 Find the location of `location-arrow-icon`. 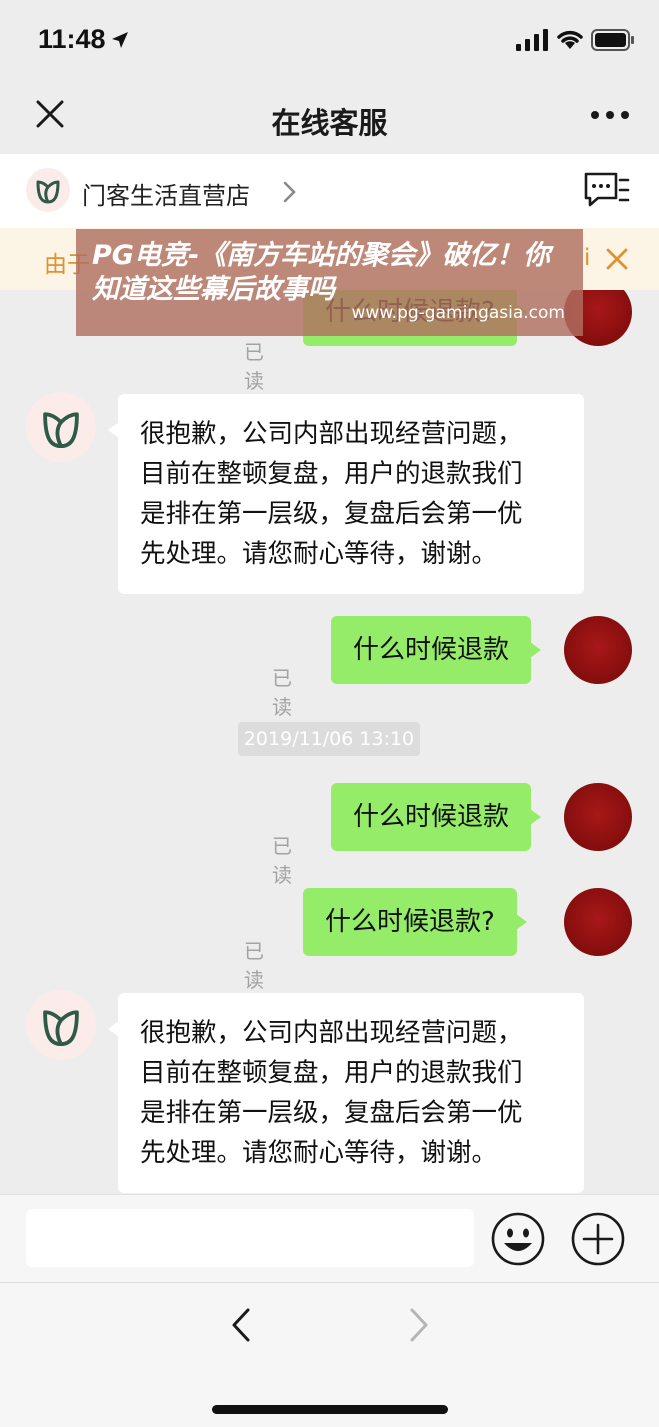

location-arrow-icon is located at coordinates (120, 40).